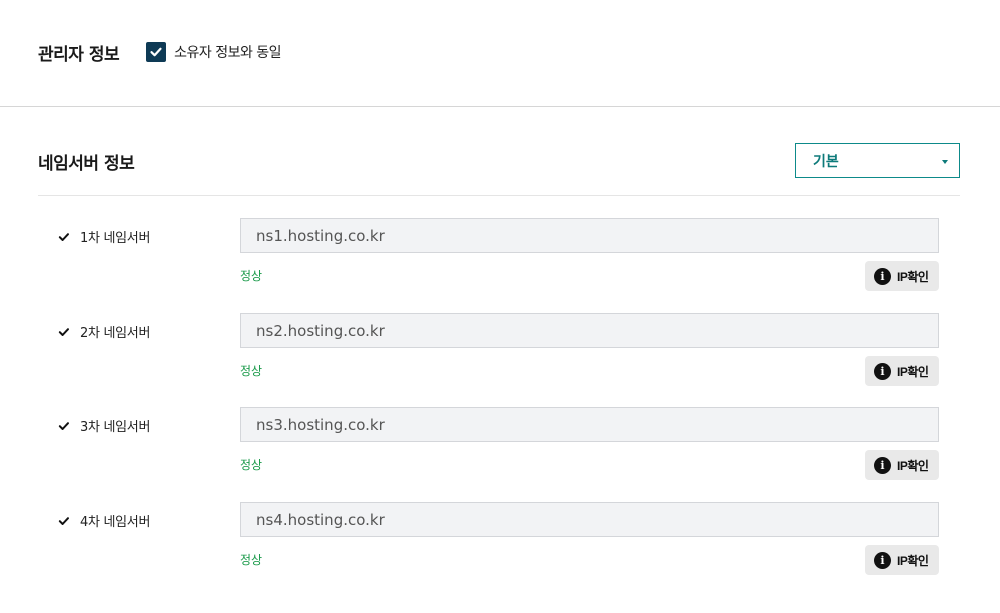  Describe the element at coordinates (115, 238) in the screenshot. I see `nameserver-label: 1차 네임서버` at that location.